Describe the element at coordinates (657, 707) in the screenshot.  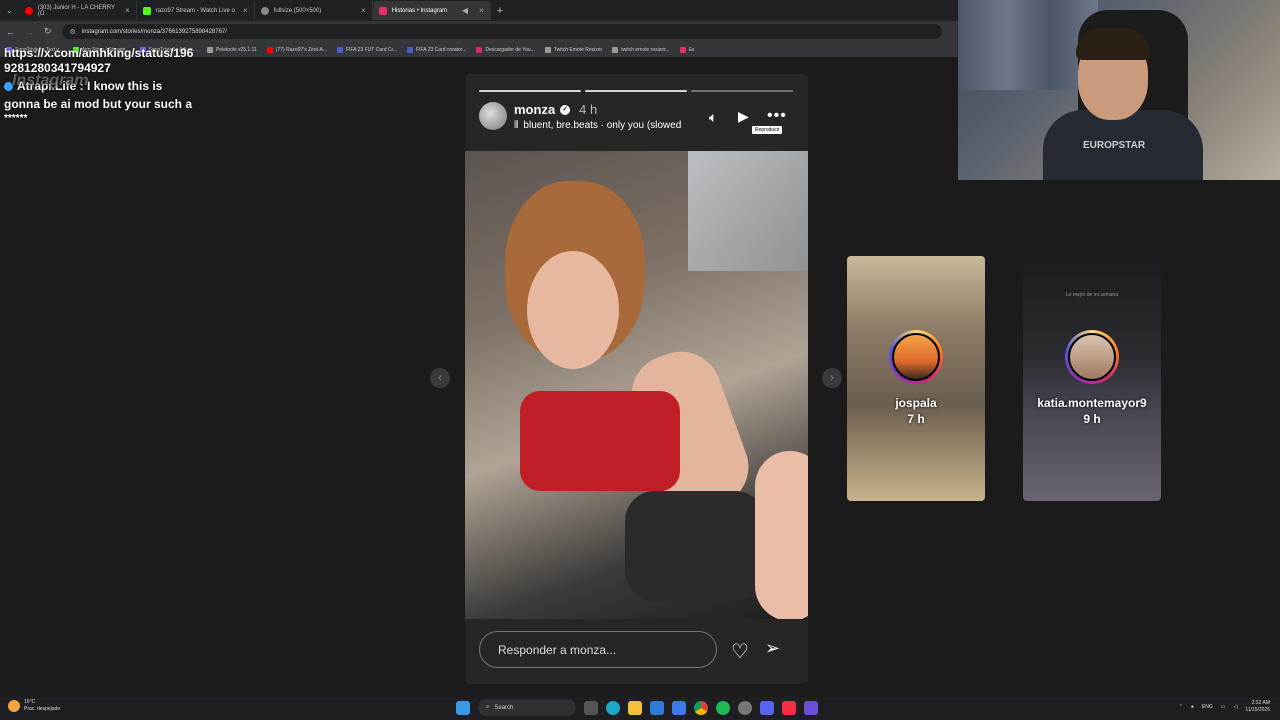
I see `photos-icon` at that location.